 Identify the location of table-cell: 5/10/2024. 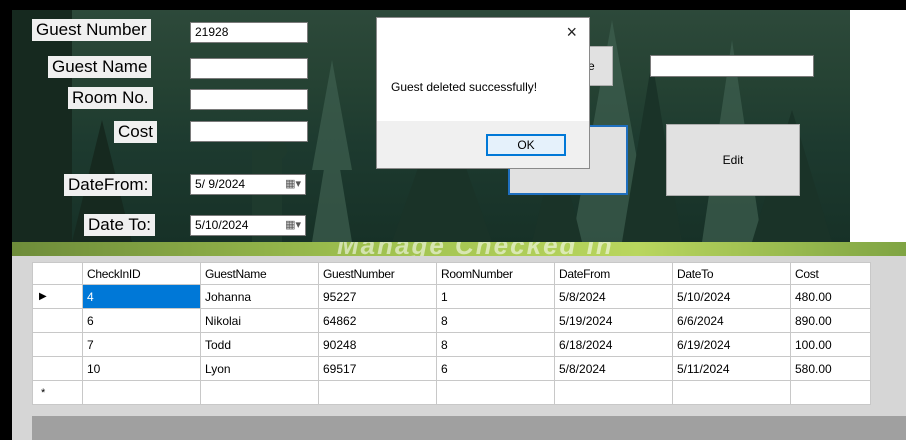
(731, 296).